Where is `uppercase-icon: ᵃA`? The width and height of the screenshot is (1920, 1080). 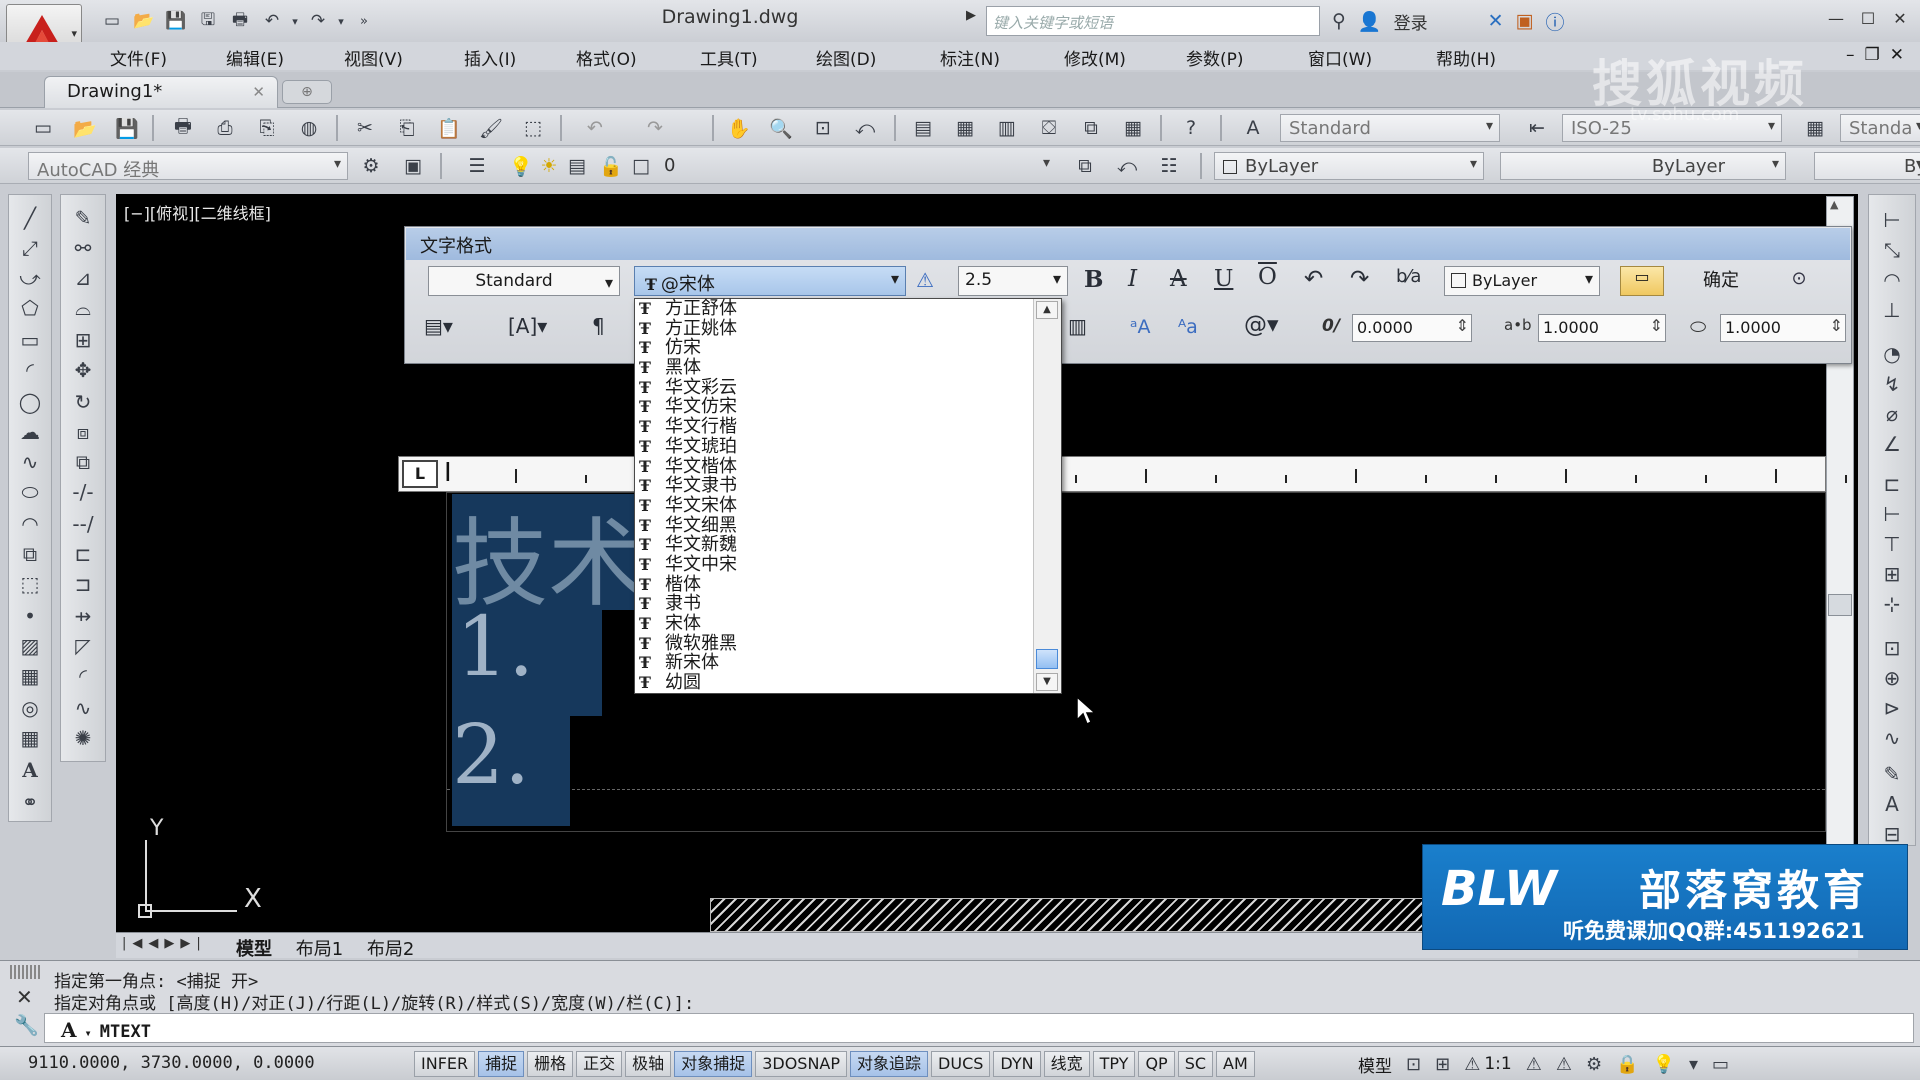
uppercase-icon: ᵃA is located at coordinates (1140, 327).